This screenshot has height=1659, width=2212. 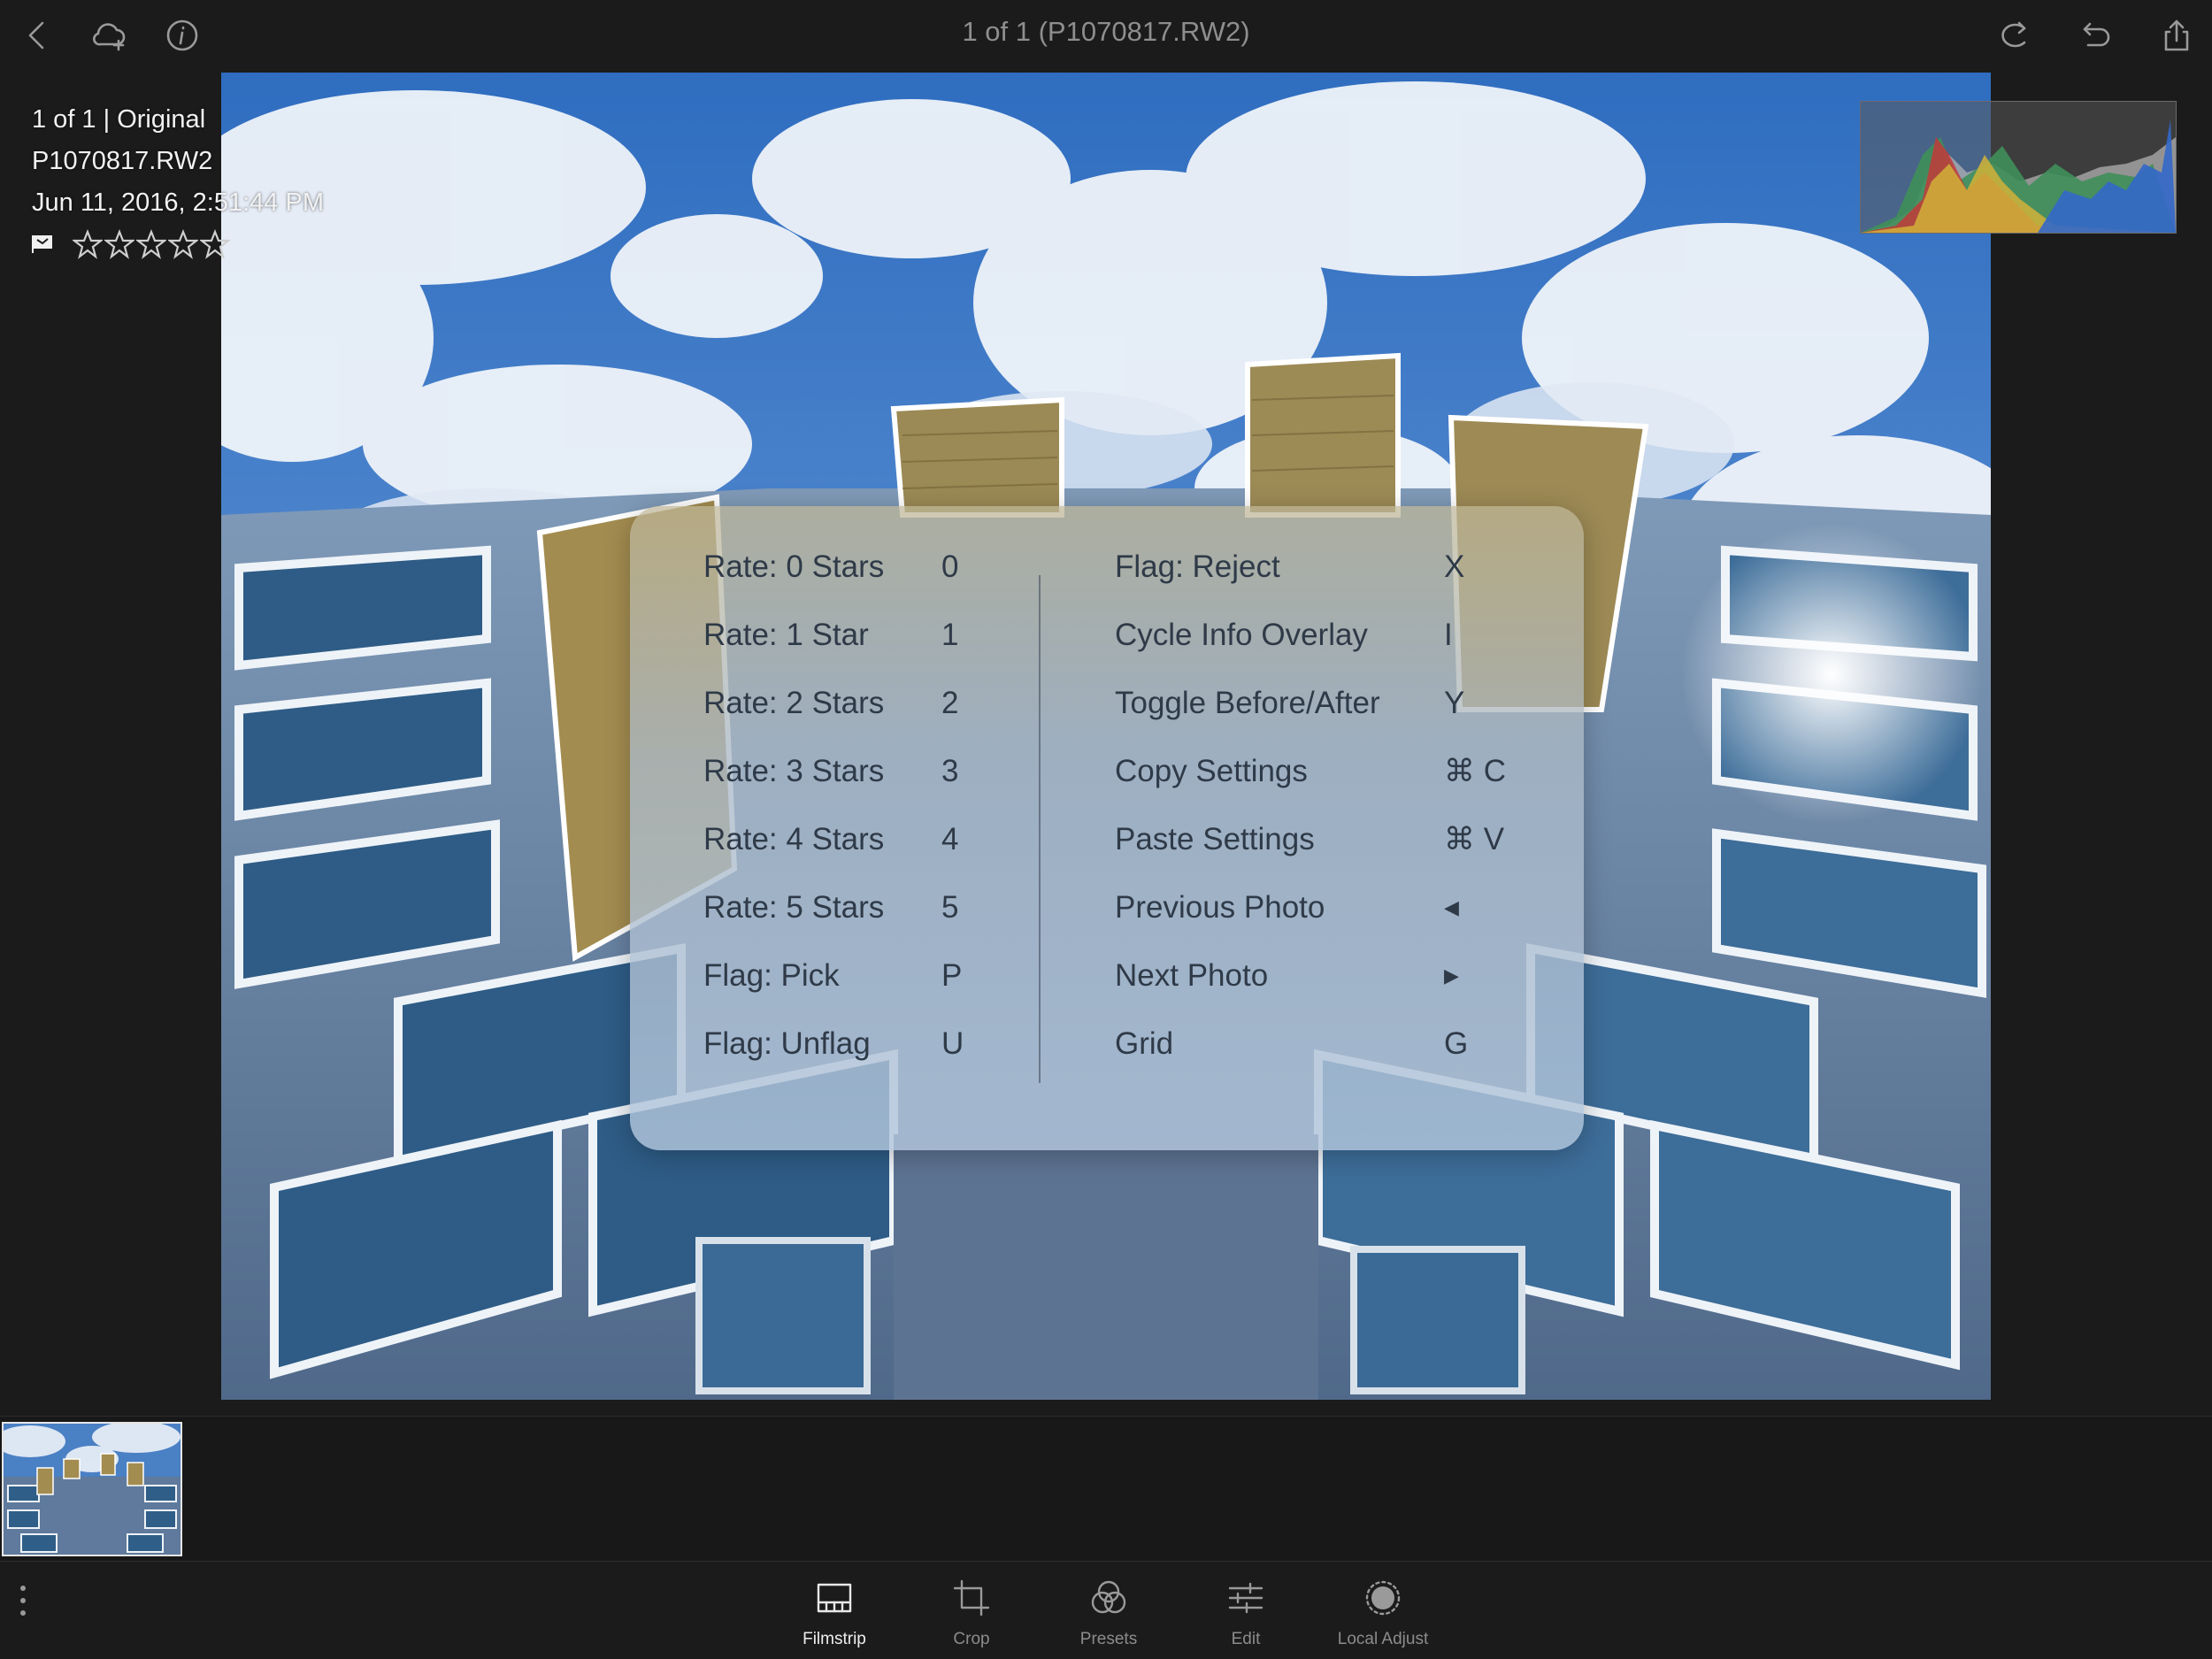 I want to click on shortcut-row: Next Photo ▶, so click(x=1107, y=975).